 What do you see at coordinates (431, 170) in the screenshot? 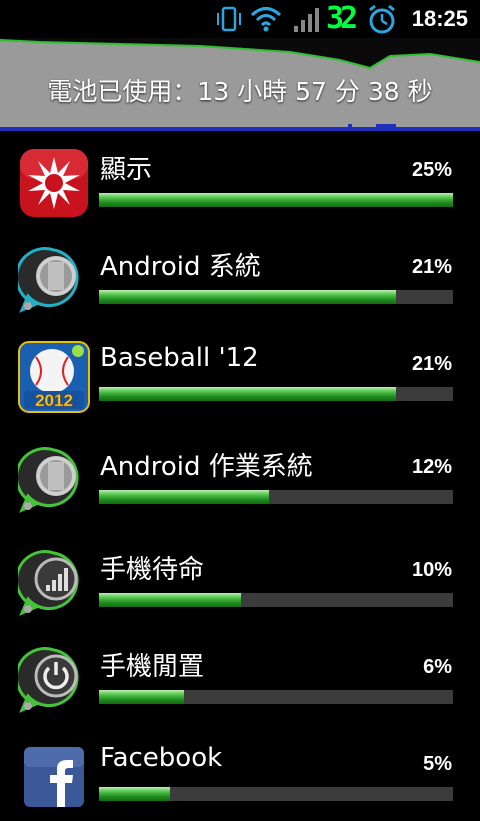
I see `usage-percent: 25%` at bounding box center [431, 170].